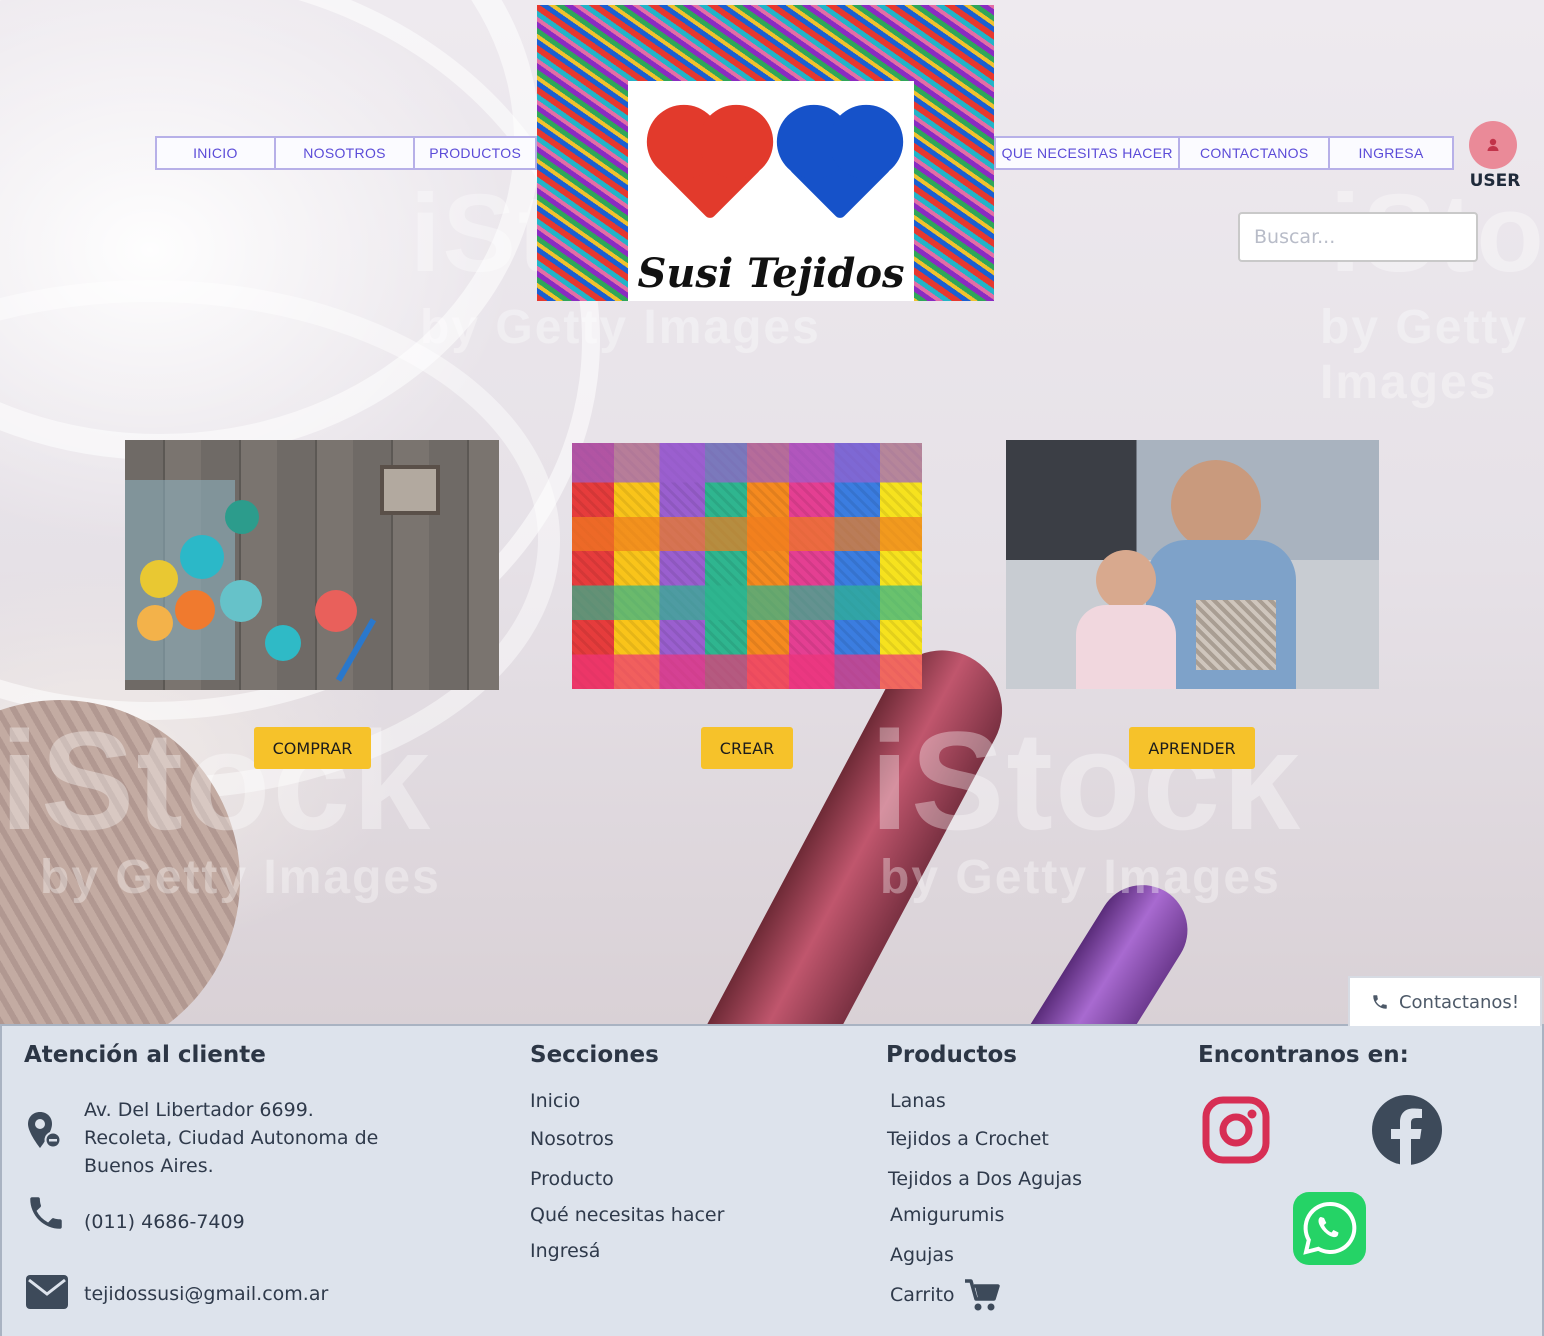  I want to click on footer-link-crochet: Tejidos a Crochet, so click(968, 1139).